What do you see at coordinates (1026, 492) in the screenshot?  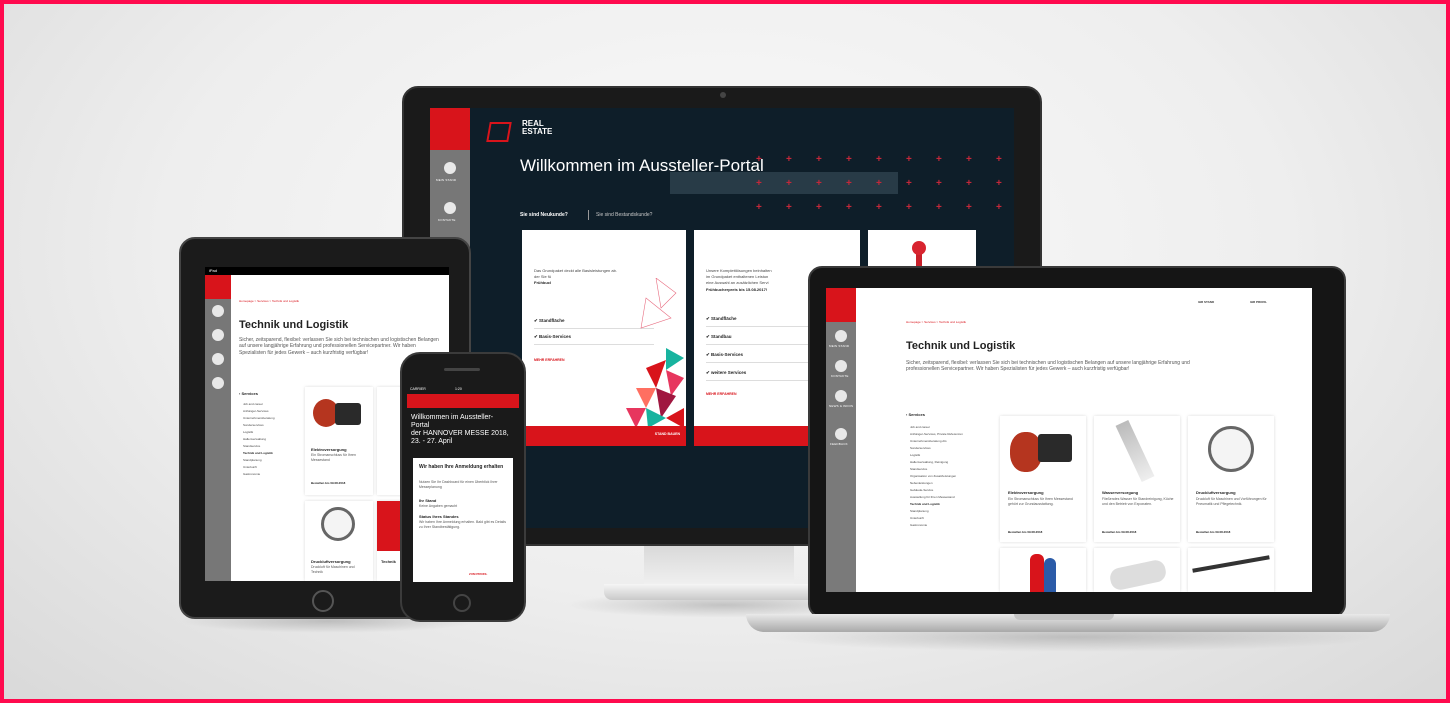 I see `product-title: Elektroversorgung` at bounding box center [1026, 492].